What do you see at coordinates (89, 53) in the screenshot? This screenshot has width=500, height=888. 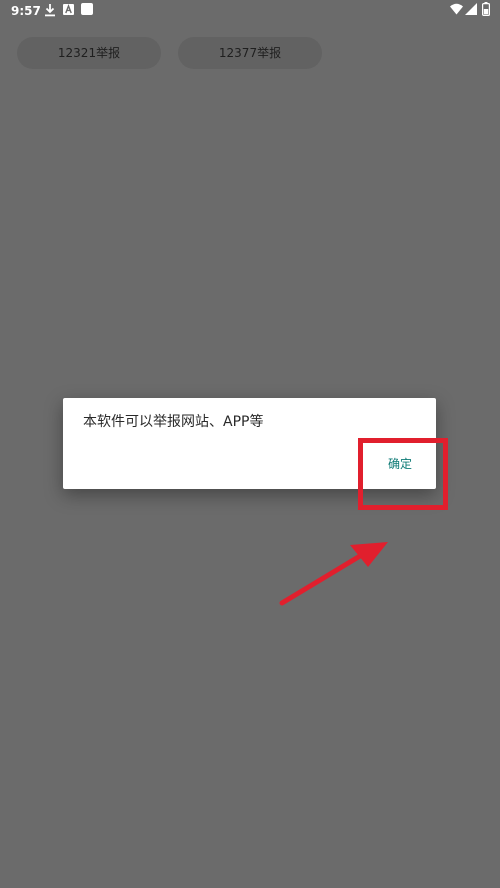 I see `report-12321-button: 12321举报` at bounding box center [89, 53].